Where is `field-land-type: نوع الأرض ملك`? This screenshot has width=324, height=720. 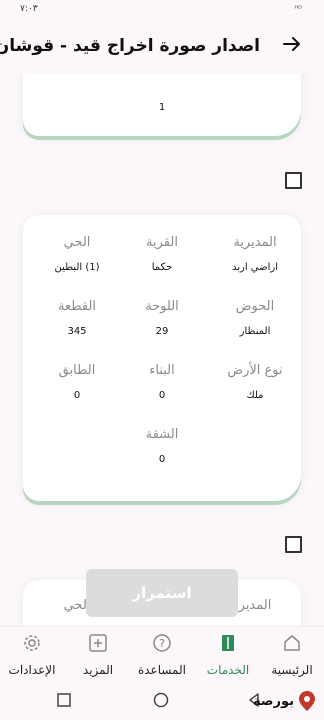
field-land-type: نوع الأرض ملك is located at coordinates (255, 382).